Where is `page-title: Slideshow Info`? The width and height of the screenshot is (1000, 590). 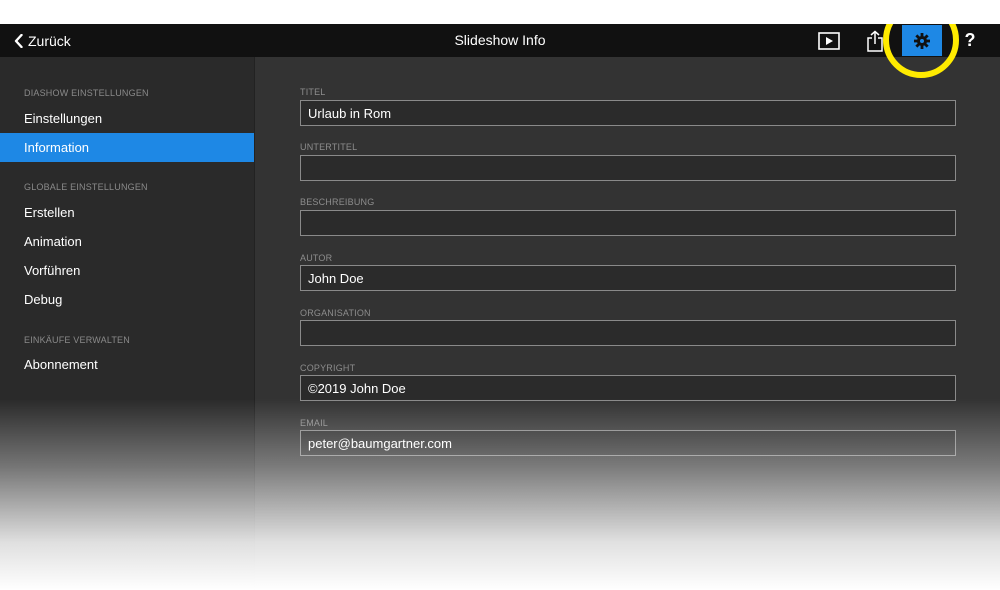 page-title: Slideshow Info is located at coordinates (500, 40).